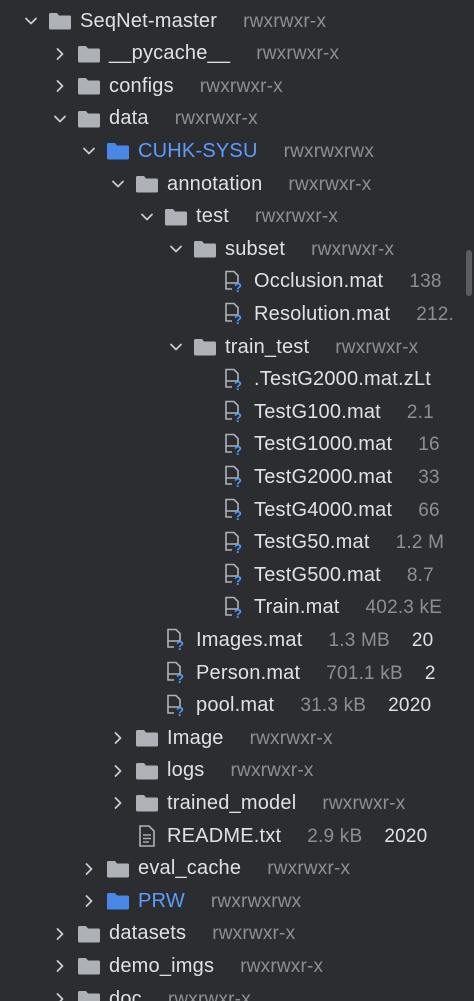 The width and height of the screenshot is (474, 1001). Describe the element at coordinates (237, 869) in the screenshot. I see `tree-row: eval_cache rwxrwxr-x` at that location.